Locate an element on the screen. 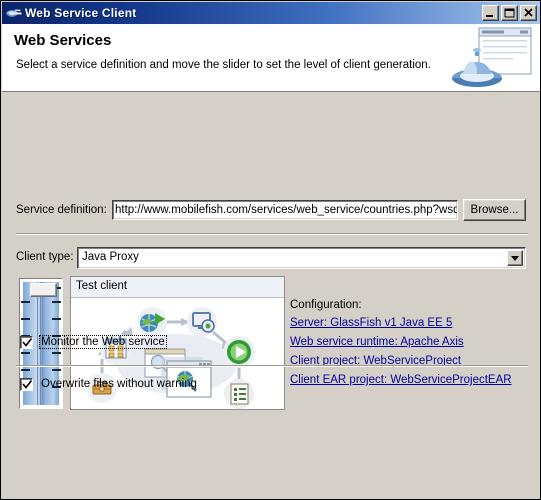  test-client-workflow-diagram is located at coordinates (171, 358).